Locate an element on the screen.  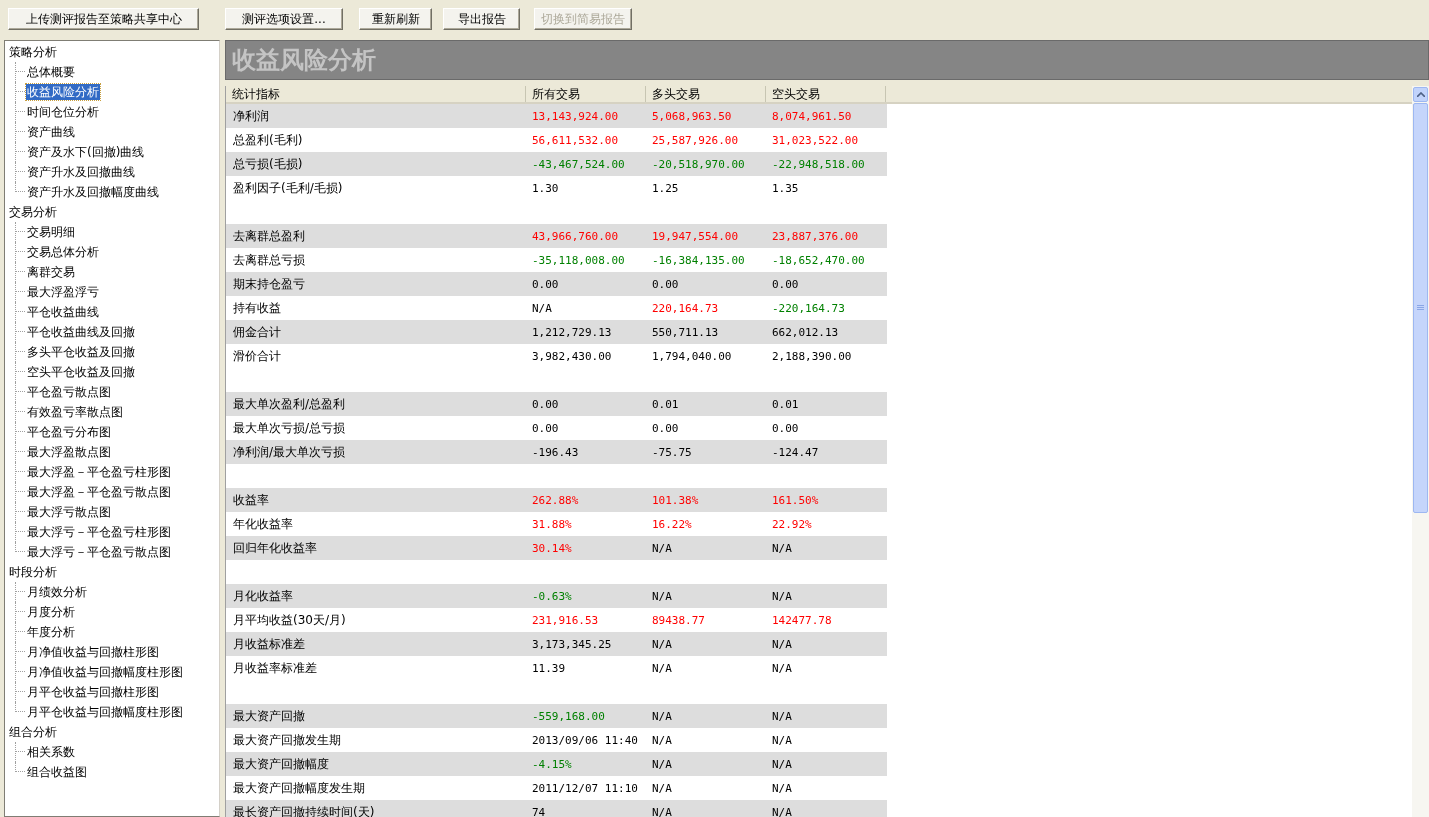
up-chevron-icon is located at coordinates (1420, 94).